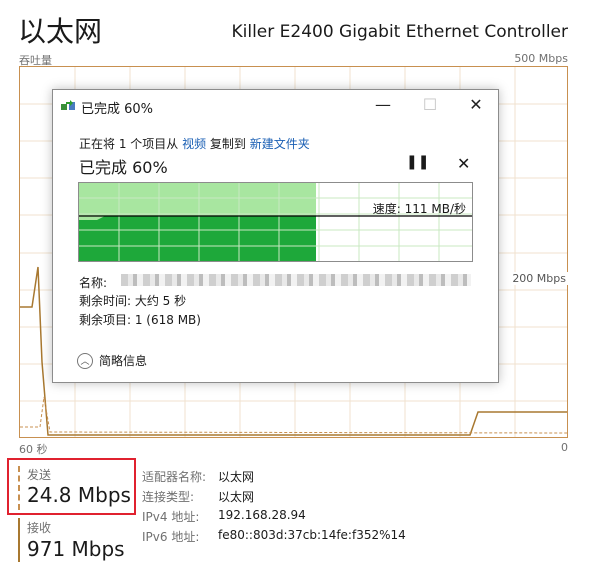 This screenshot has width=592, height=582. What do you see at coordinates (293, 415) in the screenshot?
I see `send-series-line` at bounding box center [293, 415].